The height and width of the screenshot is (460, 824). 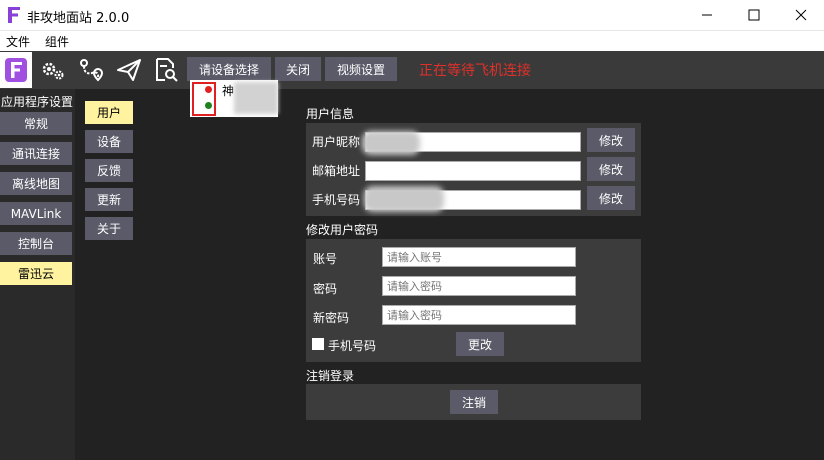 What do you see at coordinates (298, 69) in the screenshot?
I see `close-connection-button: 关闭` at bounding box center [298, 69].